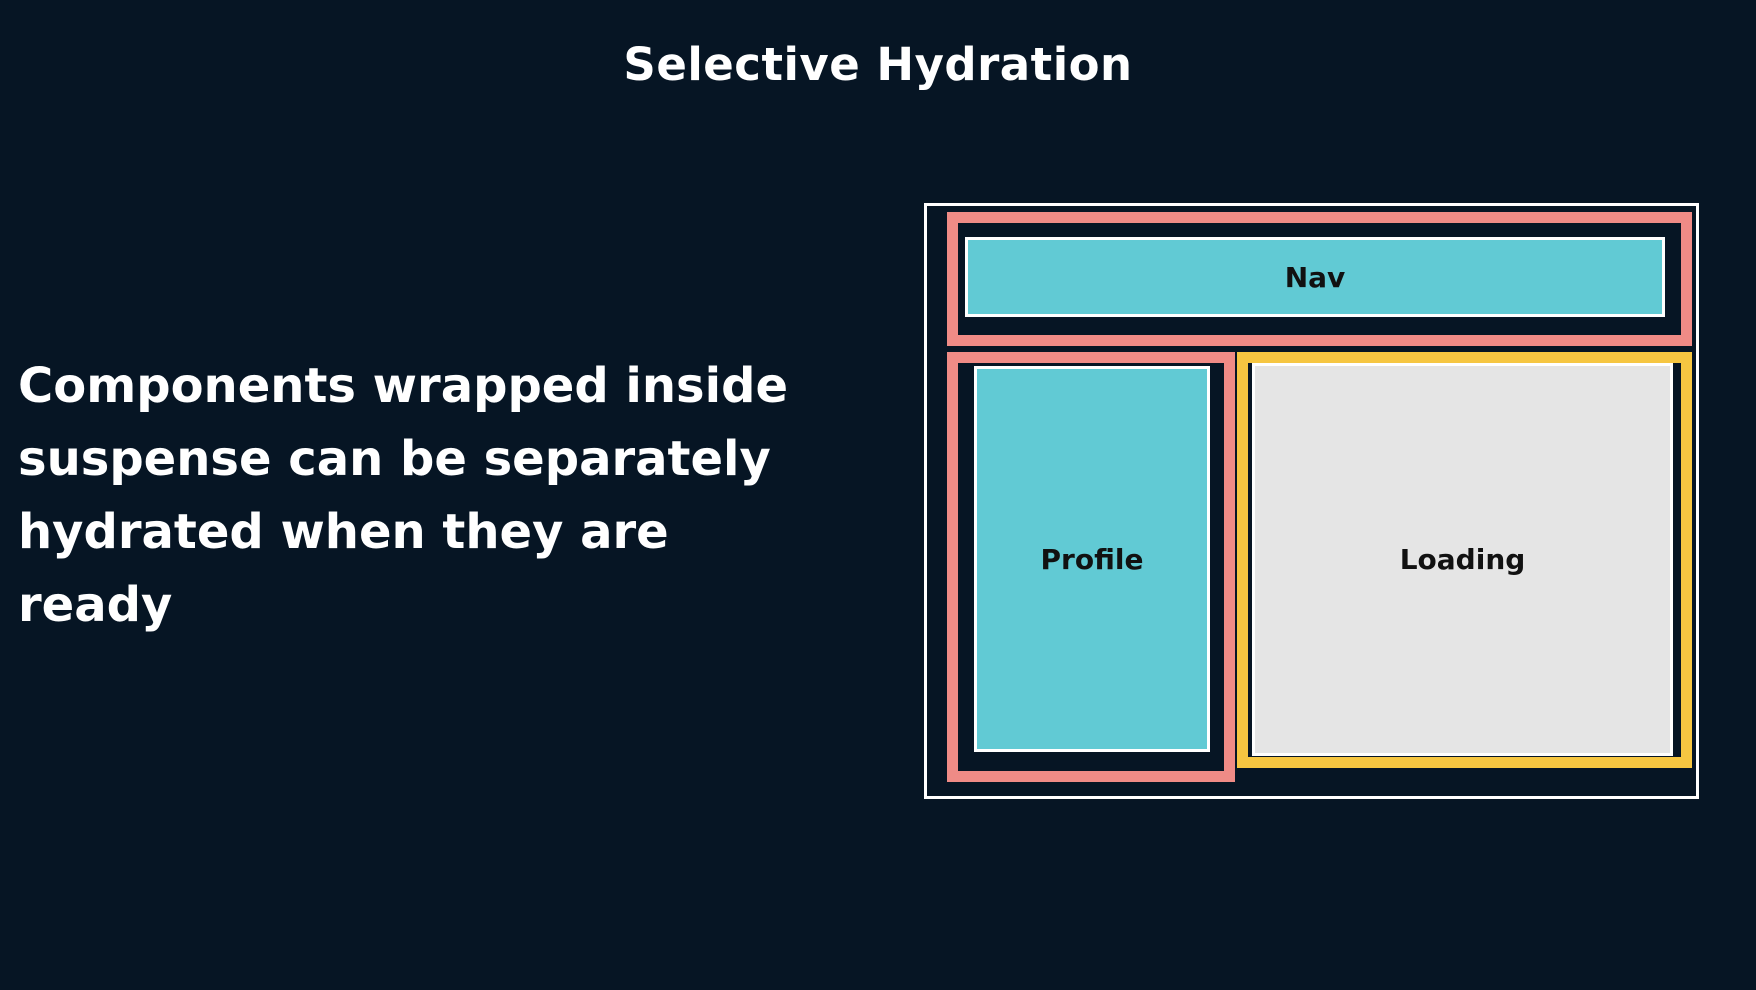 The width and height of the screenshot is (1756, 990). What do you see at coordinates (394, 459) in the screenshot?
I see `description-line: suspense can be separately` at bounding box center [394, 459].